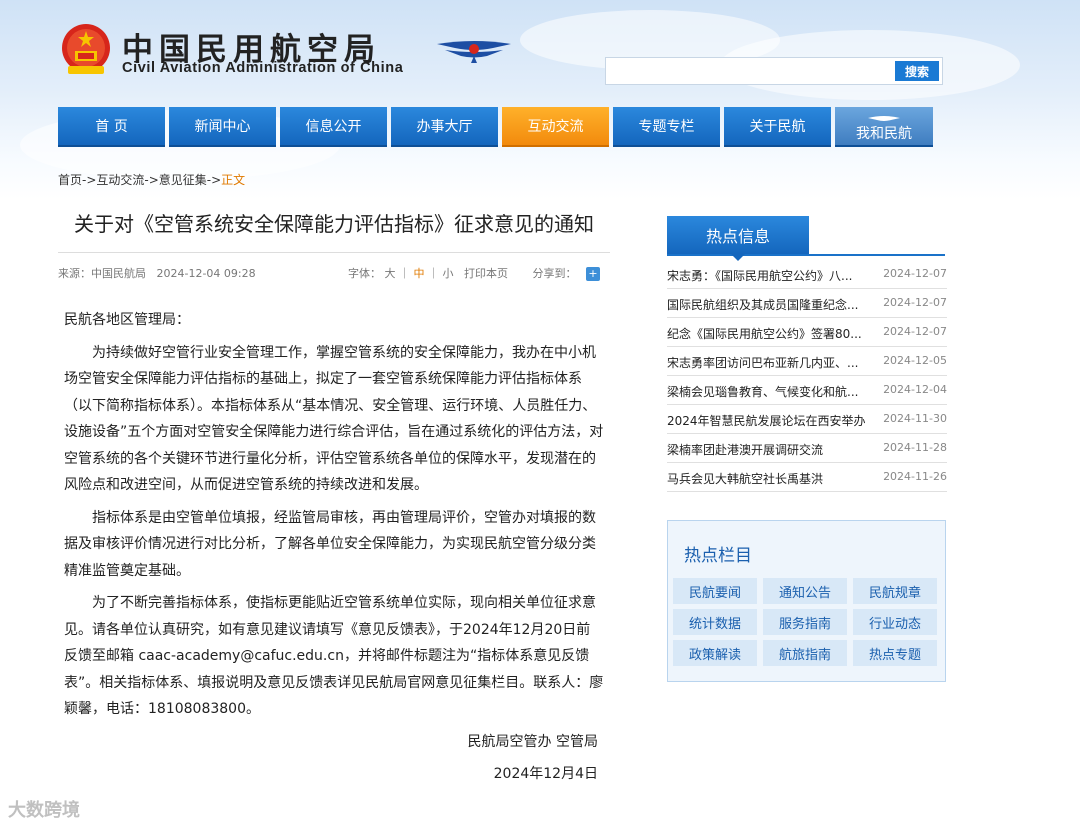 This screenshot has height=833, width=1080. What do you see at coordinates (715, 653) in the screenshot?
I see `column-link: 政策解读` at bounding box center [715, 653].